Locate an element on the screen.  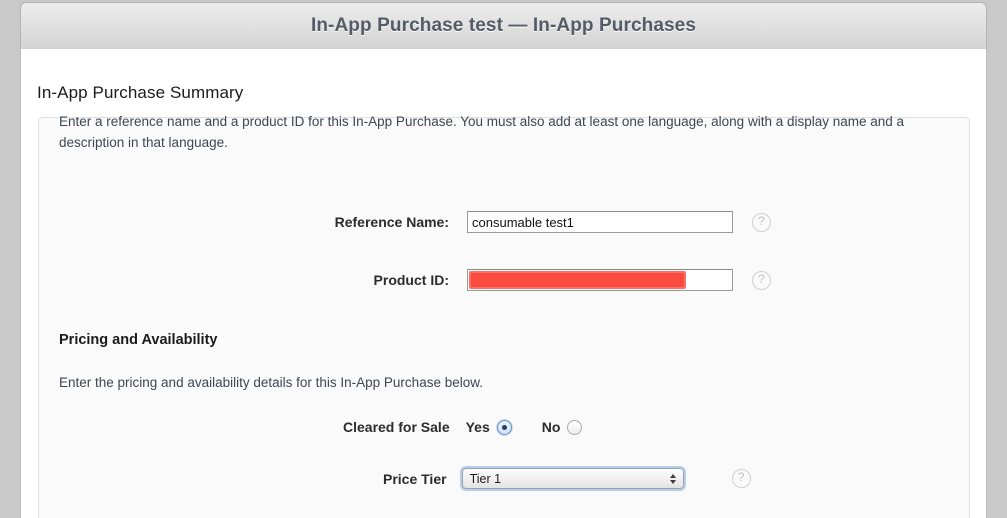
cleared-for-sale-no-label: No is located at coordinates (551, 427).